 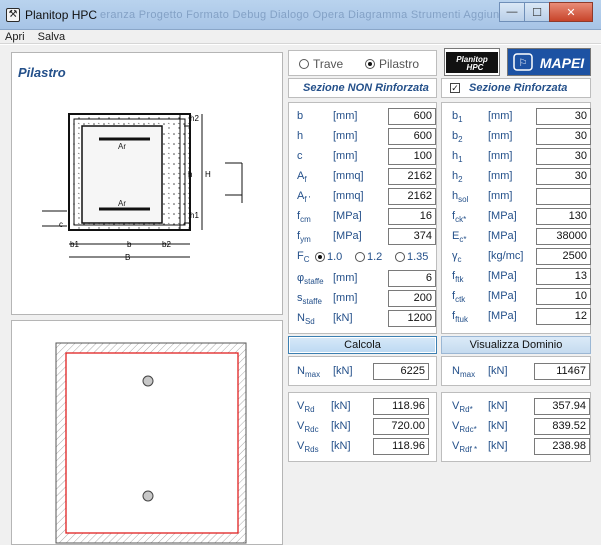 What do you see at coordinates (366, 407) in the screenshot?
I see `result-left-row: VRd [kN] 118.96` at bounding box center [366, 407].